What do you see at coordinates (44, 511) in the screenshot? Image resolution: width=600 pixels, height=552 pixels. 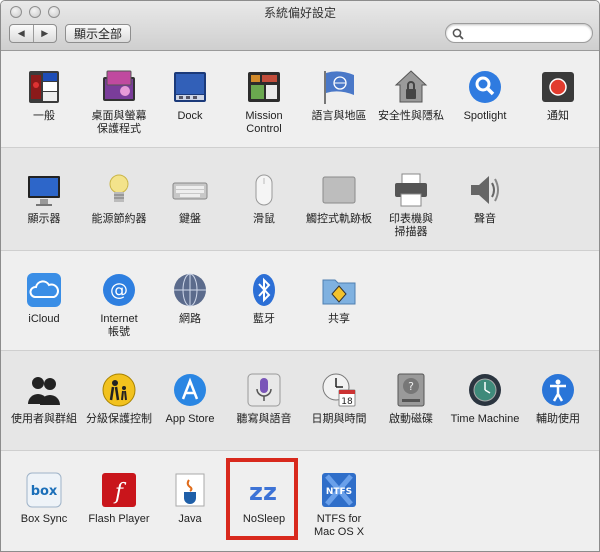 I see `pane-box-sync: box Box Sync` at bounding box center [44, 511].